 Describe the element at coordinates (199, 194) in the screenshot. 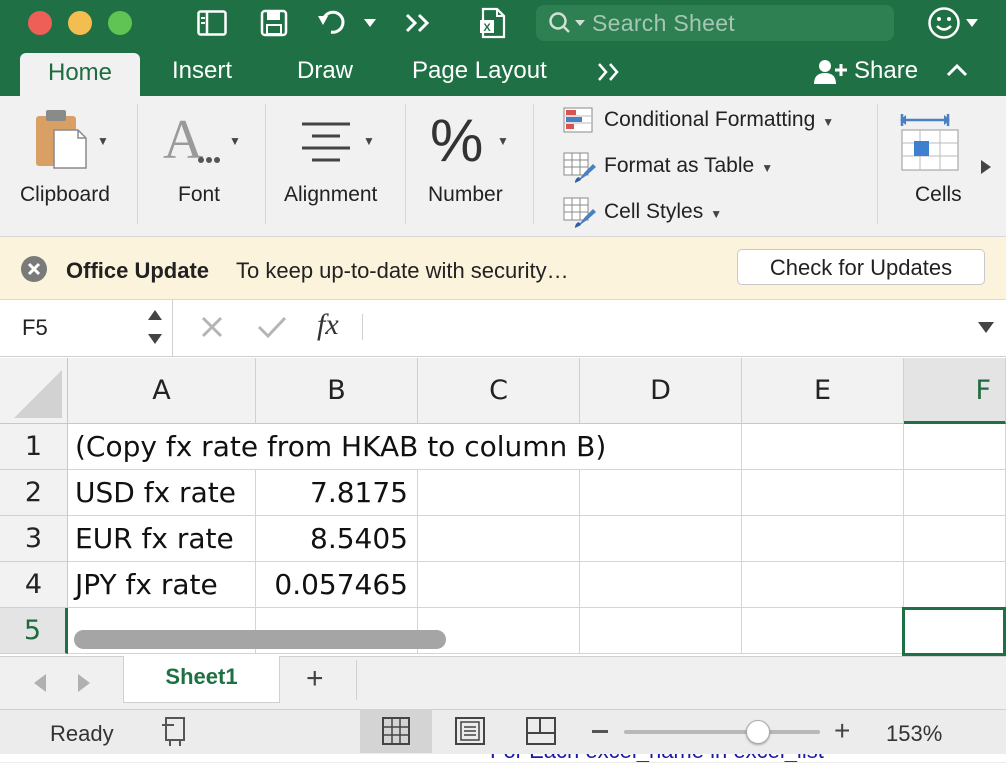

I see `font-label: Font` at that location.